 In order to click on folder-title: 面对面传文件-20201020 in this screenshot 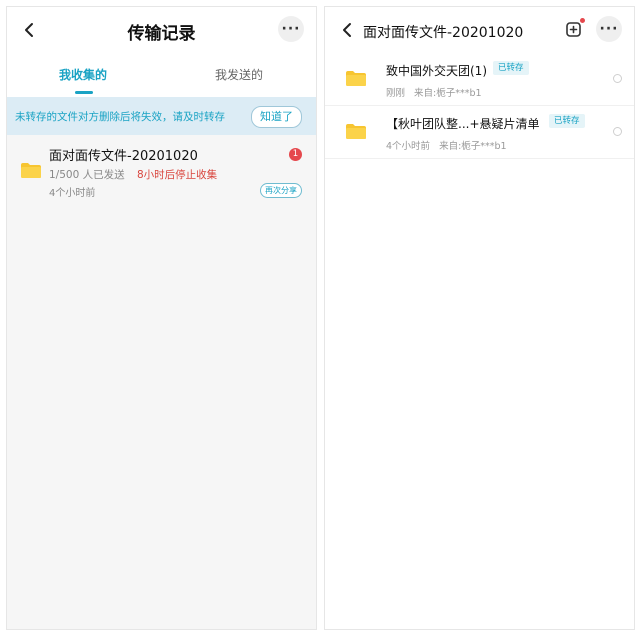, I will do `click(443, 33)`.